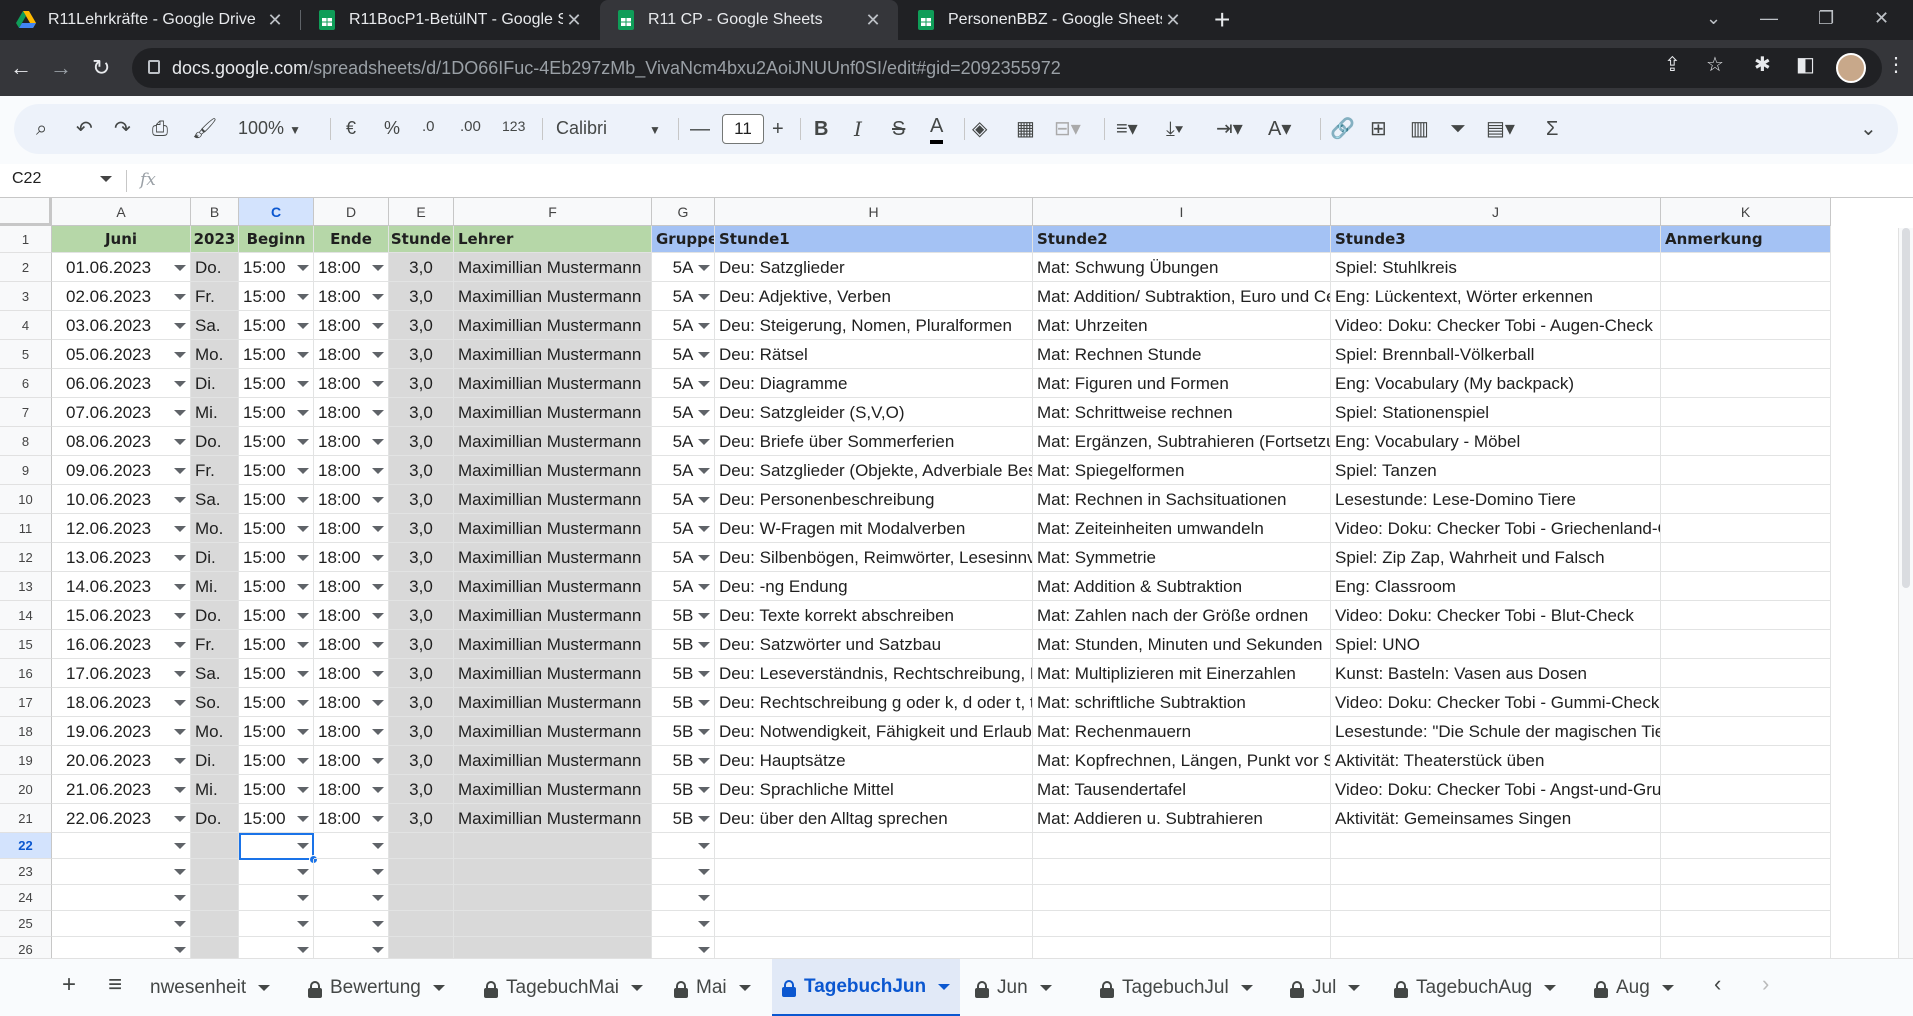 This screenshot has width=1913, height=1016. I want to click on decrease-decimal-button: .0, so click(428, 126).